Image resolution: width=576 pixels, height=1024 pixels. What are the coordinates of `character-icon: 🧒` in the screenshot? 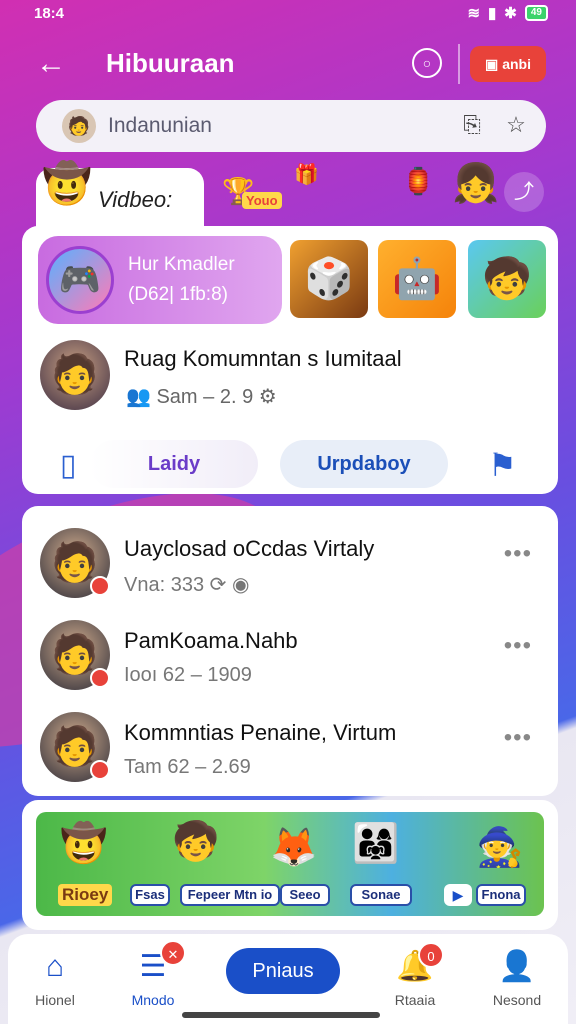 It's located at (196, 842).